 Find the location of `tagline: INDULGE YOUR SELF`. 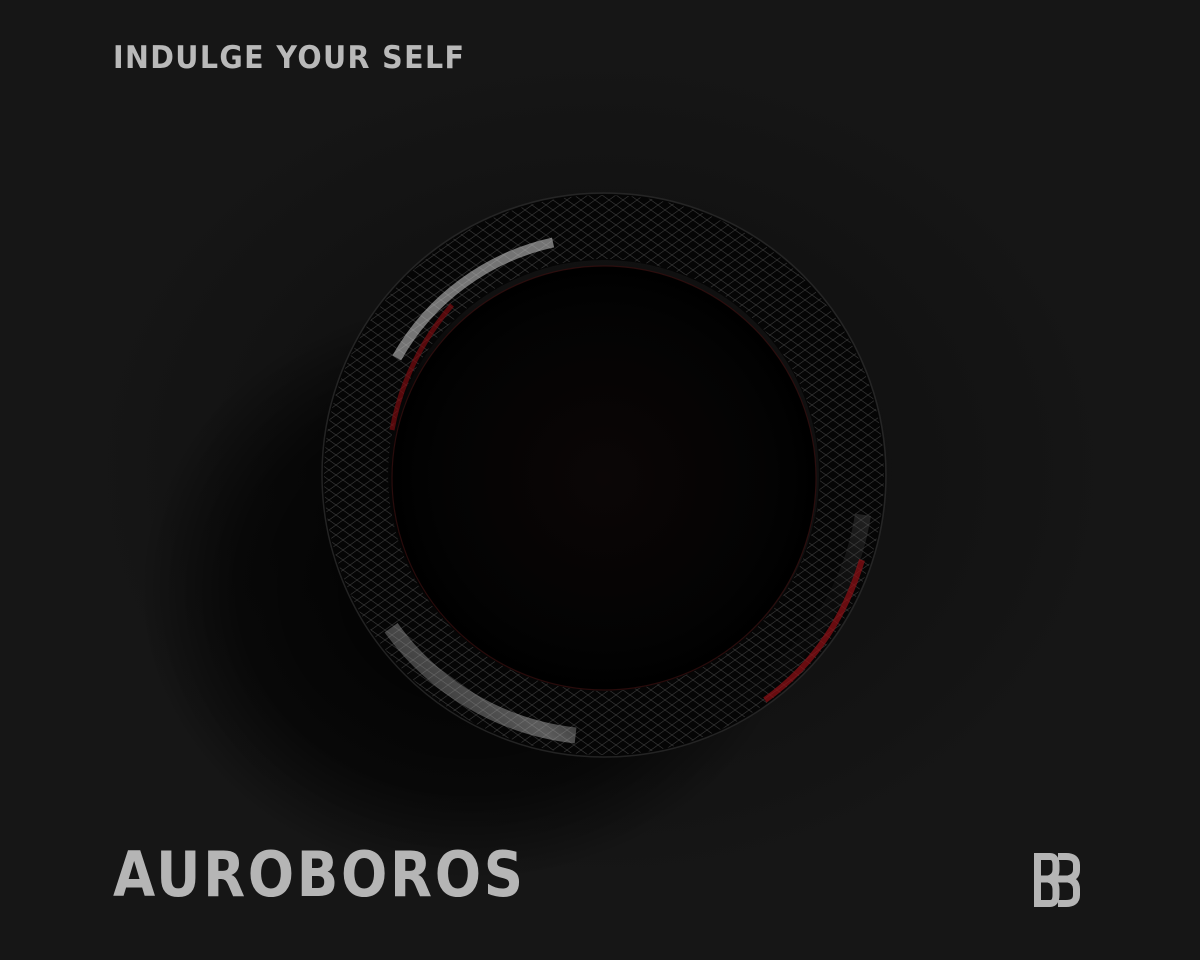

tagline: INDULGE YOUR SELF is located at coordinates (289, 58).